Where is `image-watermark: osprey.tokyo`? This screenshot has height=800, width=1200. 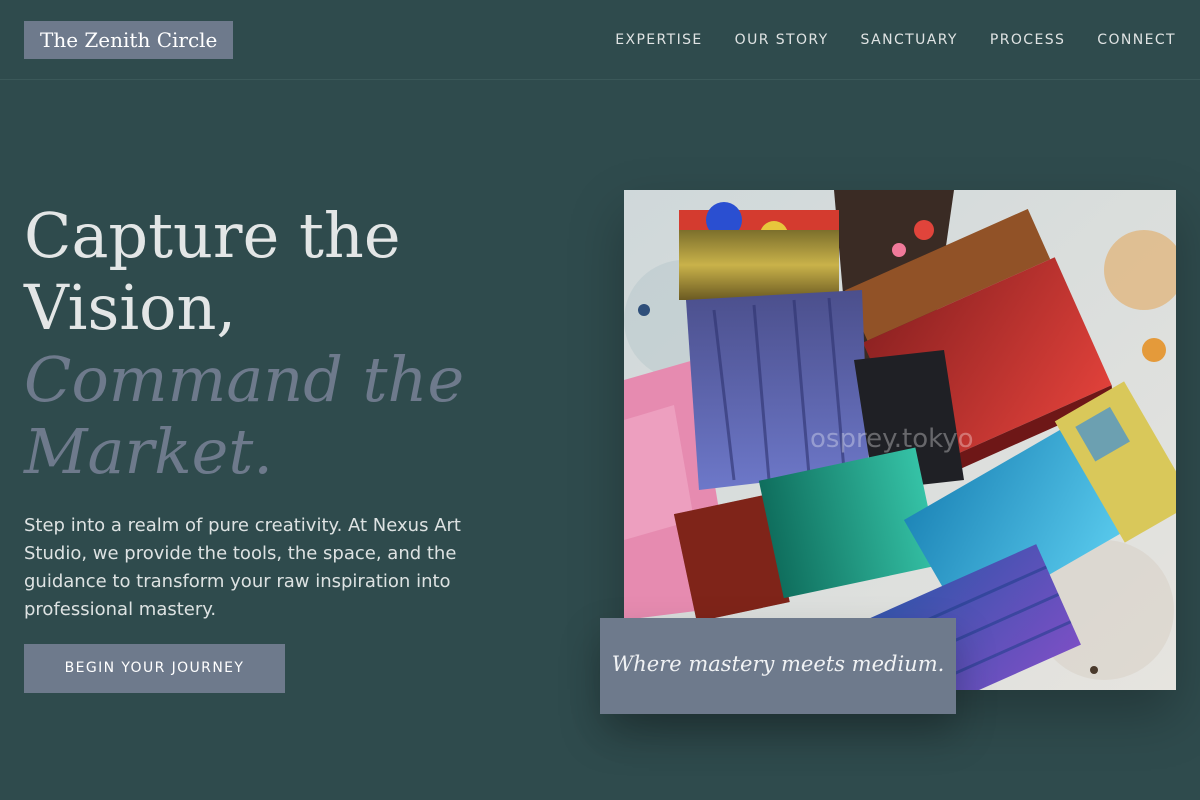
image-watermark: osprey.tokyo is located at coordinates (892, 439).